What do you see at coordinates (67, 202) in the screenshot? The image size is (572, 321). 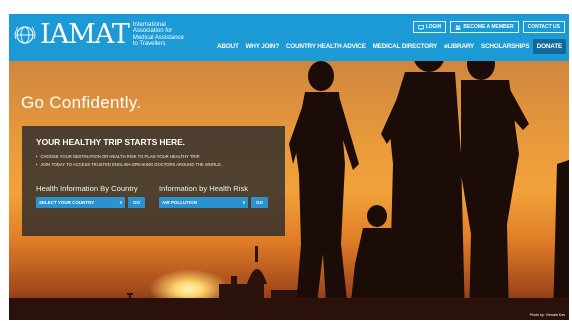 I see `country-select-value: SELECT YOUR COUNTRY` at bounding box center [67, 202].